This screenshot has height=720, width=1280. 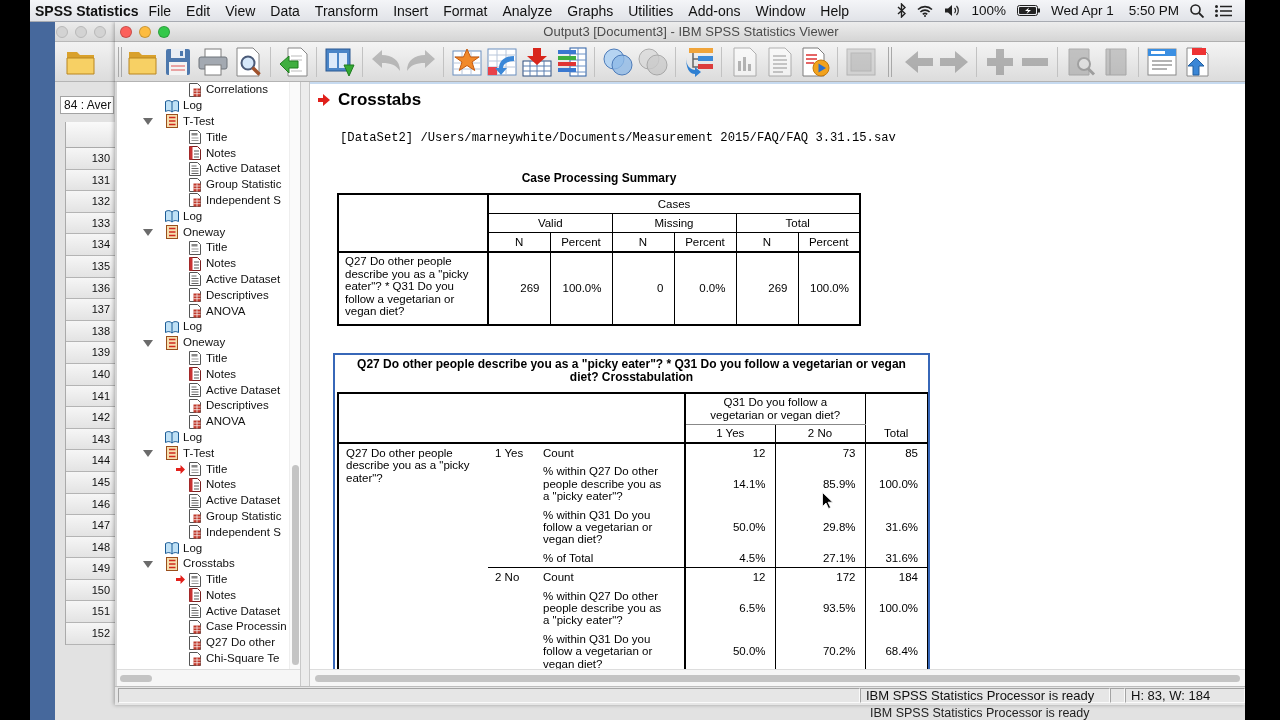 What do you see at coordinates (527, 10) in the screenshot?
I see `menu-item: Analyze` at bounding box center [527, 10].